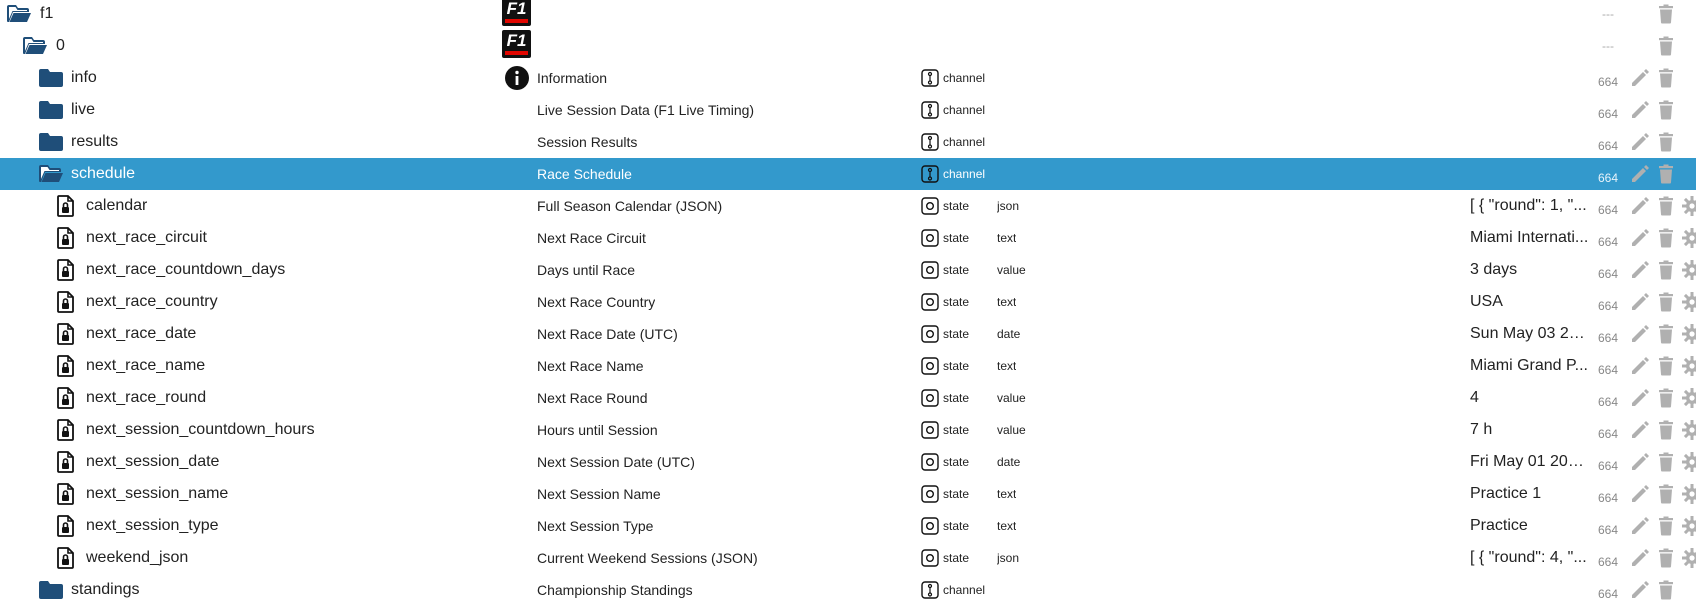  What do you see at coordinates (848, 78) in the screenshot?
I see `tree-row-info: info Information channel 664` at bounding box center [848, 78].